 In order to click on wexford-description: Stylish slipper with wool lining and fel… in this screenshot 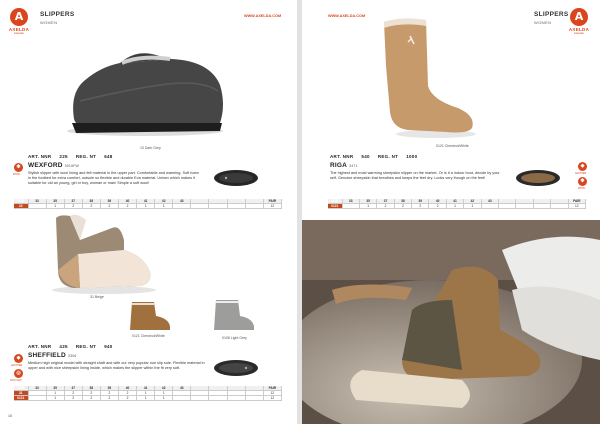, I will do `click(113, 178)`.